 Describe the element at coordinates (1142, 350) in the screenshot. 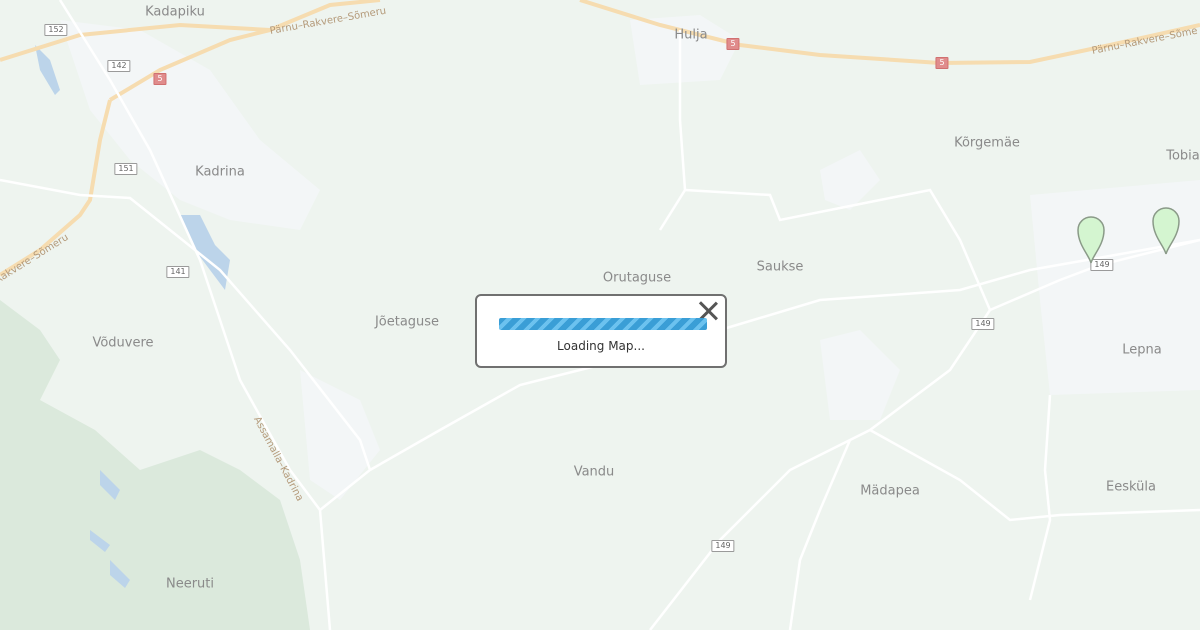

I see `place-label: Lepna` at that location.